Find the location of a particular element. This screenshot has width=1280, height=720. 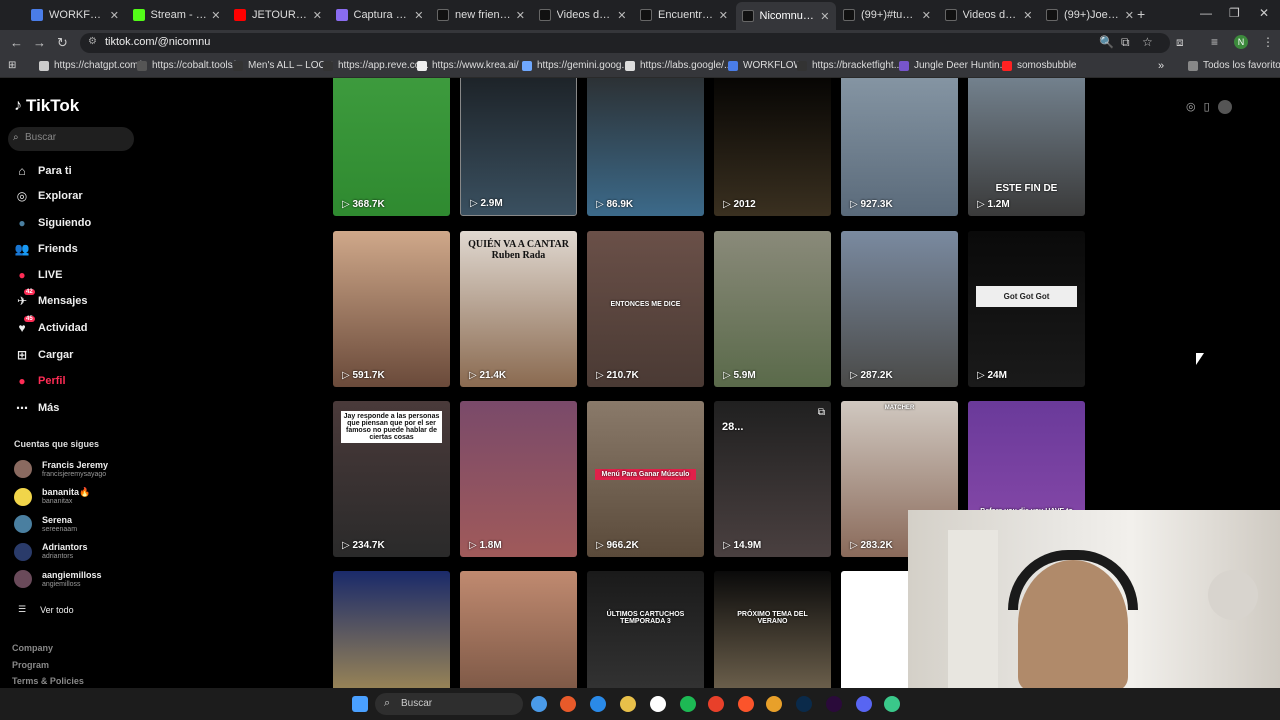

minimize-icon: — is located at coordinates (1206, 13).